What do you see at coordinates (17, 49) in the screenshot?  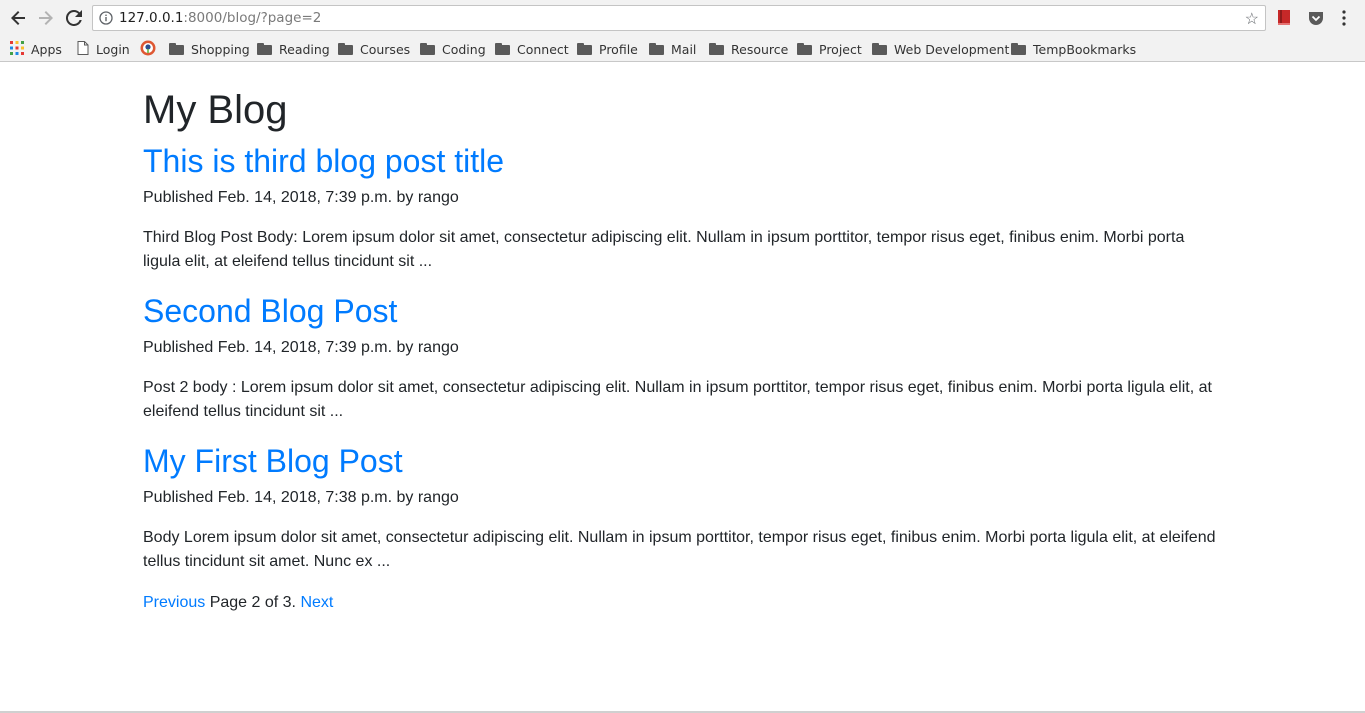 I see `apps-grid-icon` at bounding box center [17, 49].